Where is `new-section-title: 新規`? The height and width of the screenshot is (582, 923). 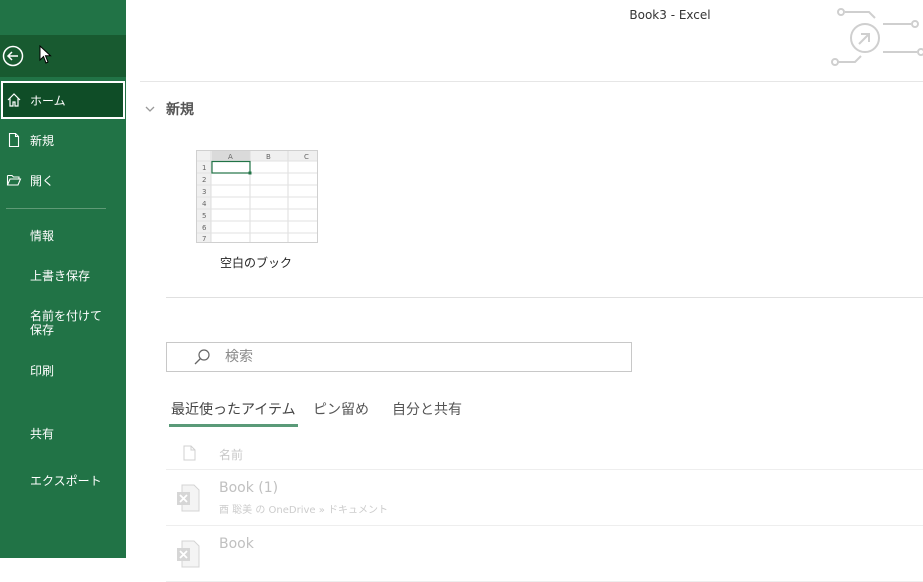
new-section-title: 新規 is located at coordinates (180, 110).